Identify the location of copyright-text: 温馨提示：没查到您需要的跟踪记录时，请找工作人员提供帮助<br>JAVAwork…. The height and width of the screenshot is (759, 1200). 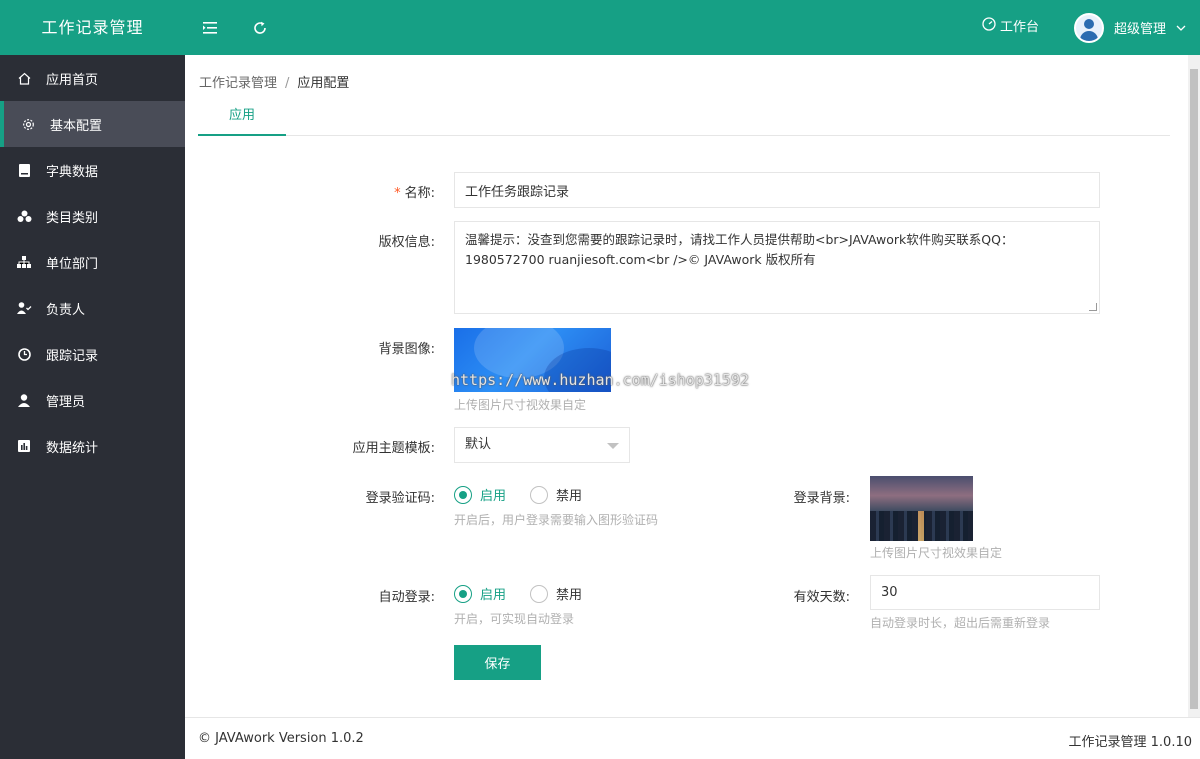
(739, 249).